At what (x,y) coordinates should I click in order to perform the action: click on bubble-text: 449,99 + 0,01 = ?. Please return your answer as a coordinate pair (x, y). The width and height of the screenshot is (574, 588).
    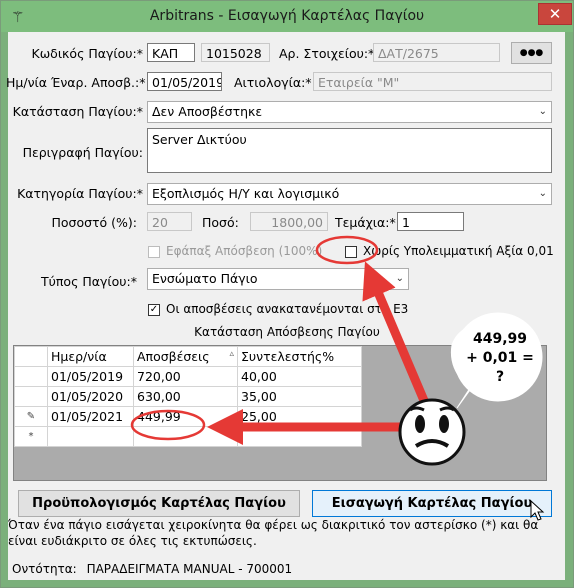
    Looking at the image, I should click on (500, 358).